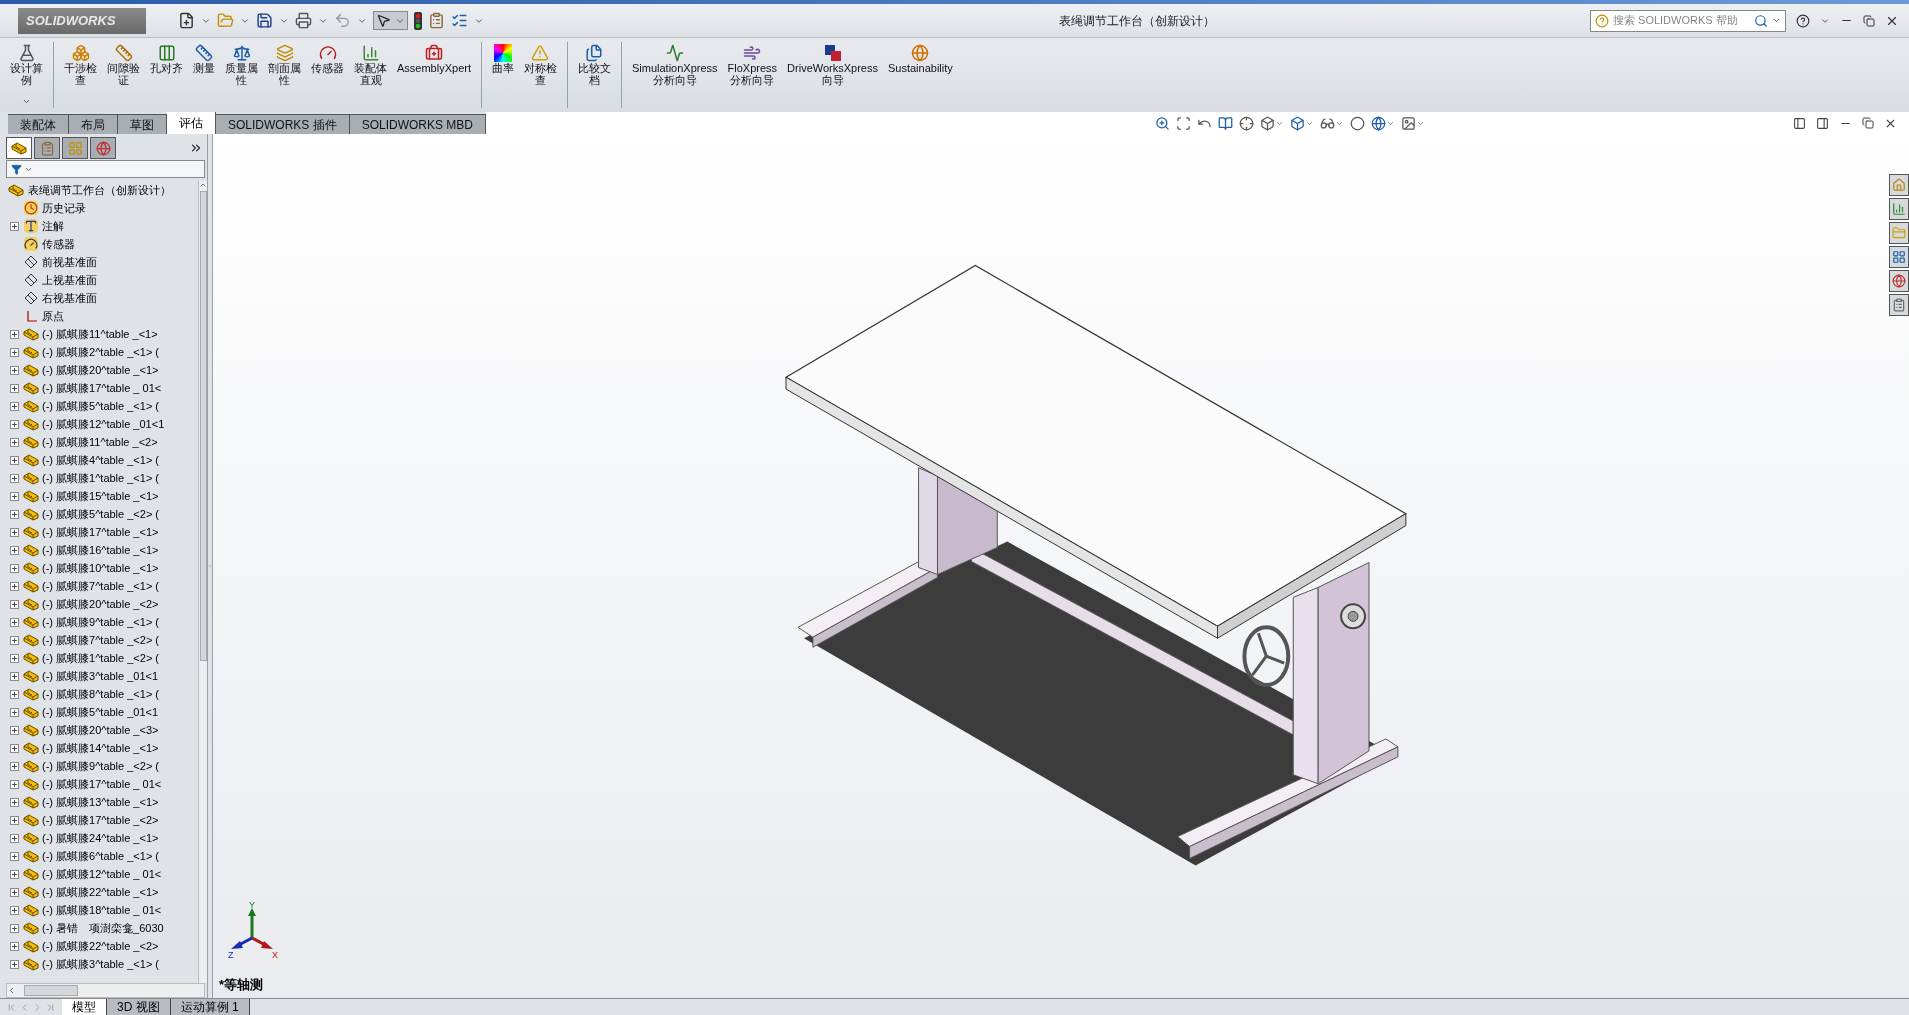  Describe the element at coordinates (105, 990) in the screenshot. I see `horizontal-scrollbar` at that location.